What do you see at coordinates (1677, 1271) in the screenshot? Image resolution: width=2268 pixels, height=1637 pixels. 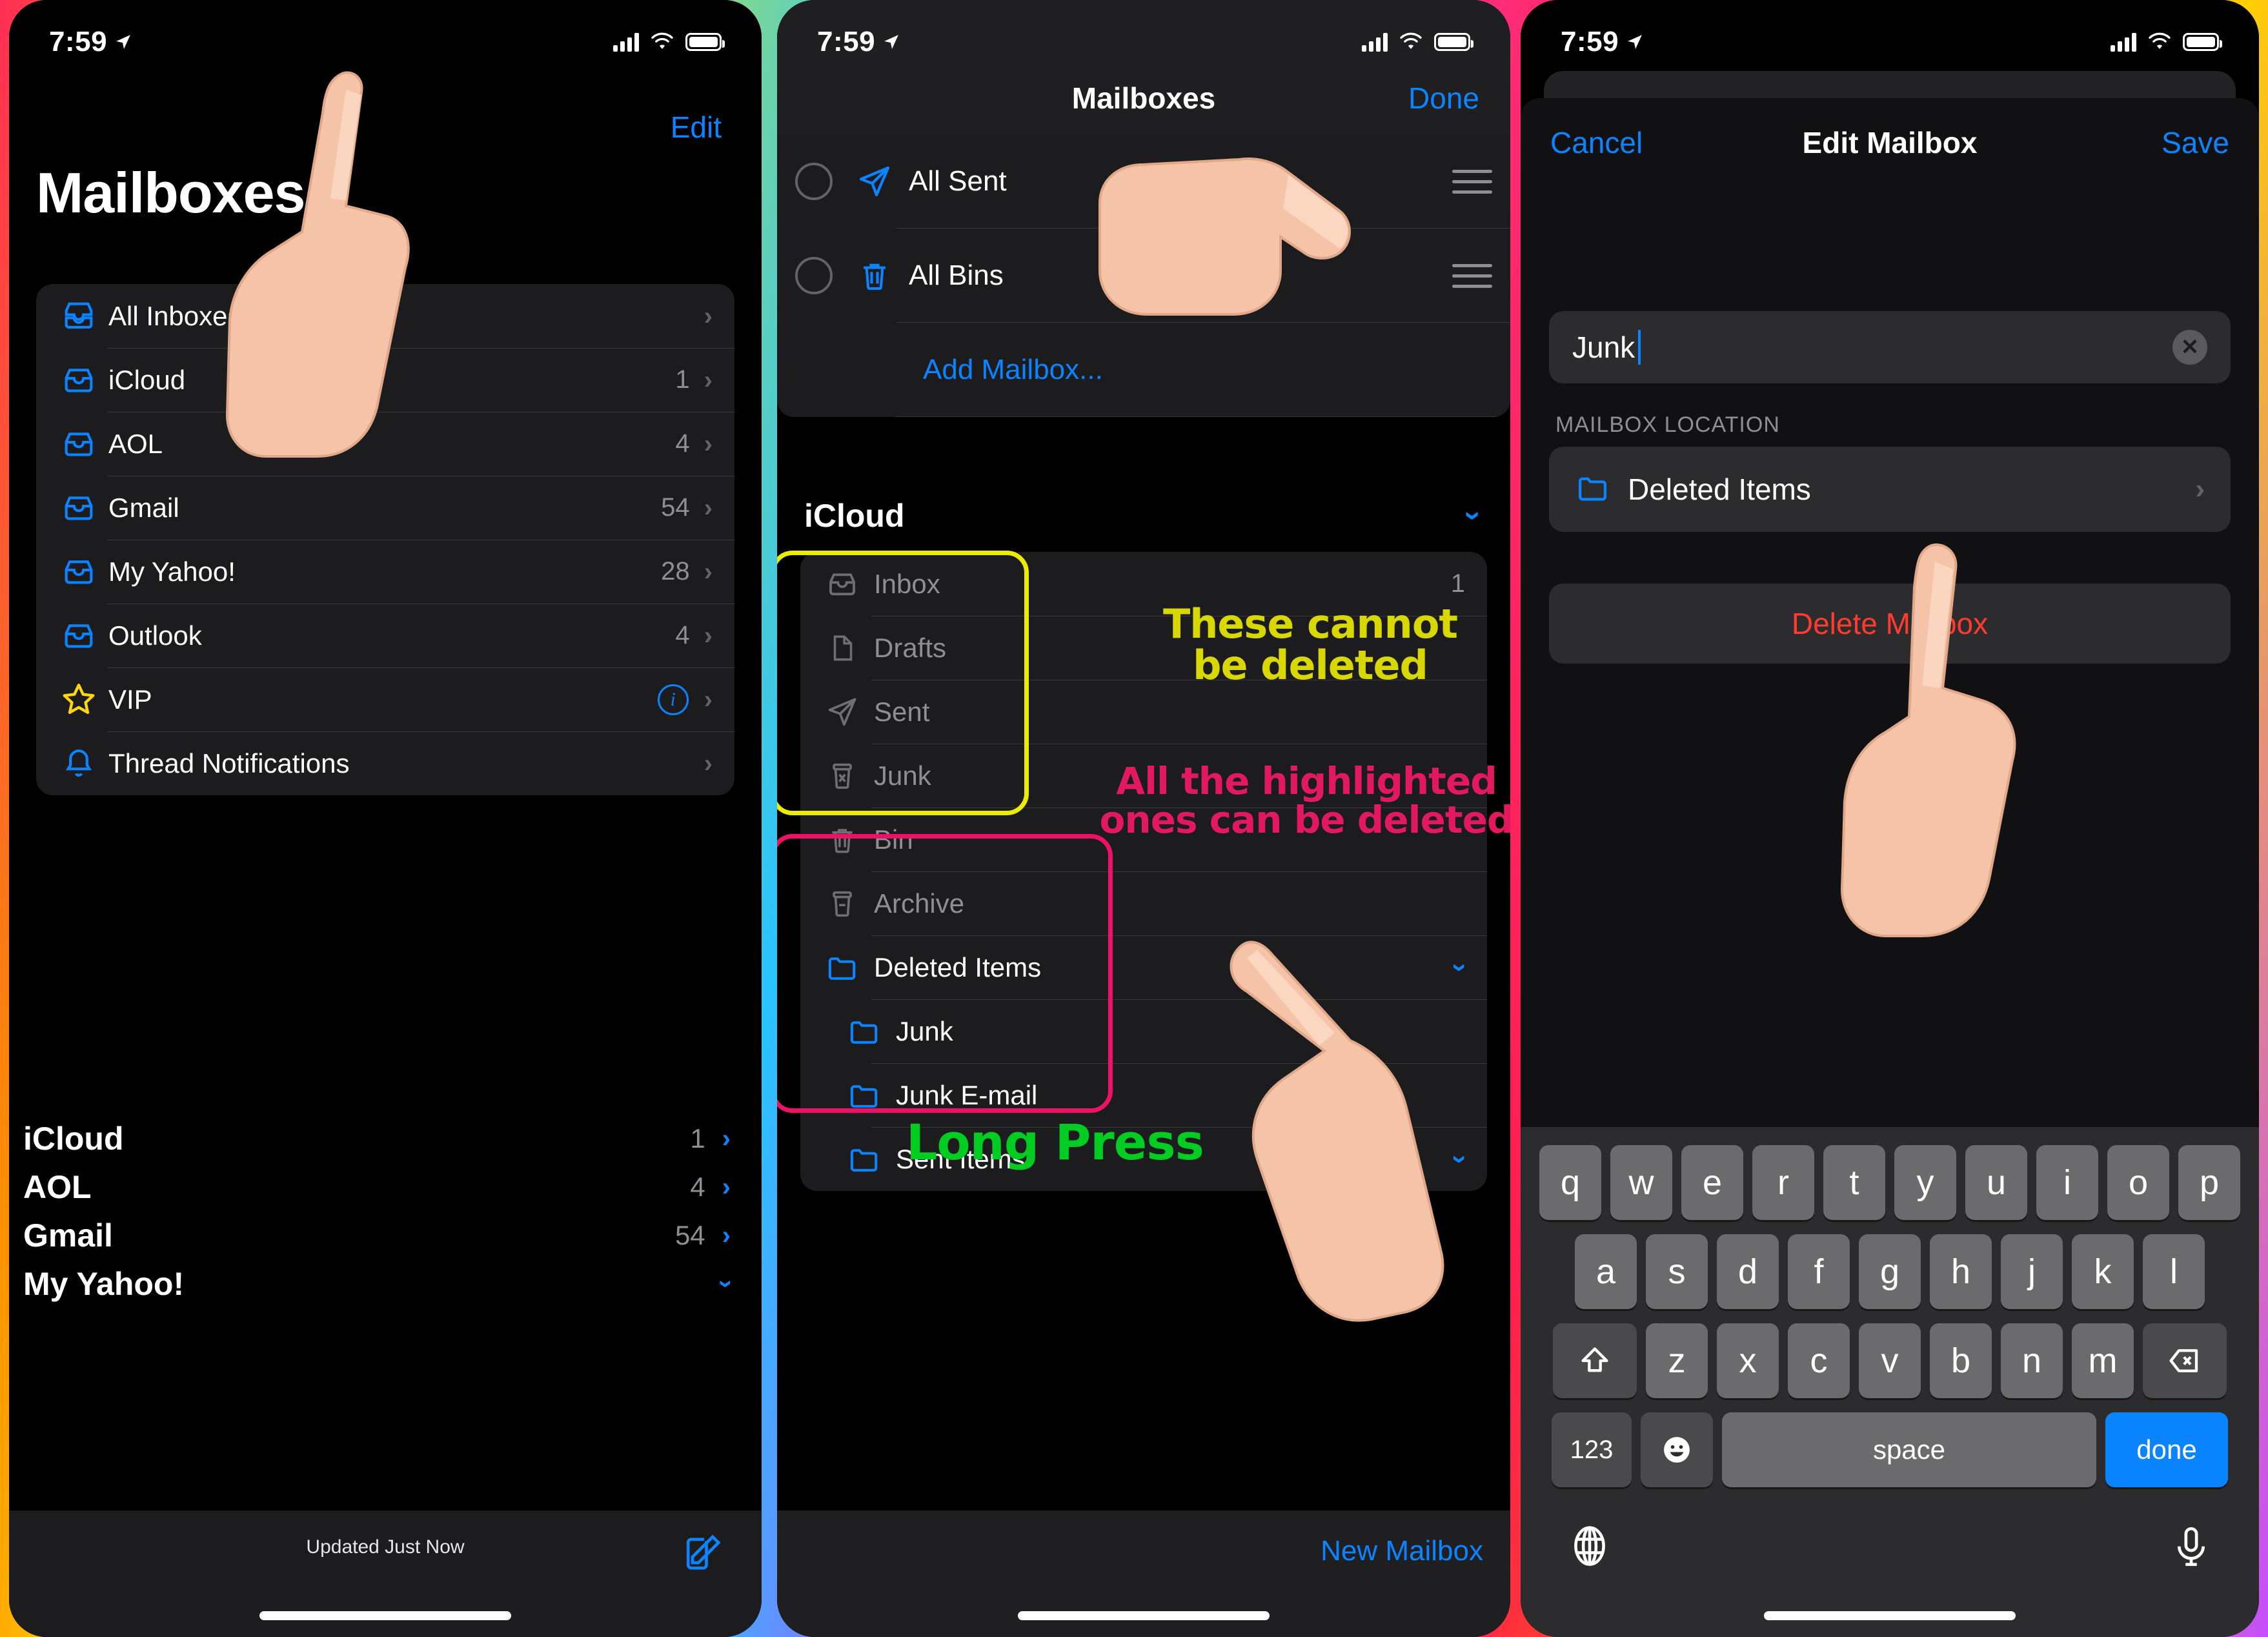 I see `key-s: s` at bounding box center [1677, 1271].